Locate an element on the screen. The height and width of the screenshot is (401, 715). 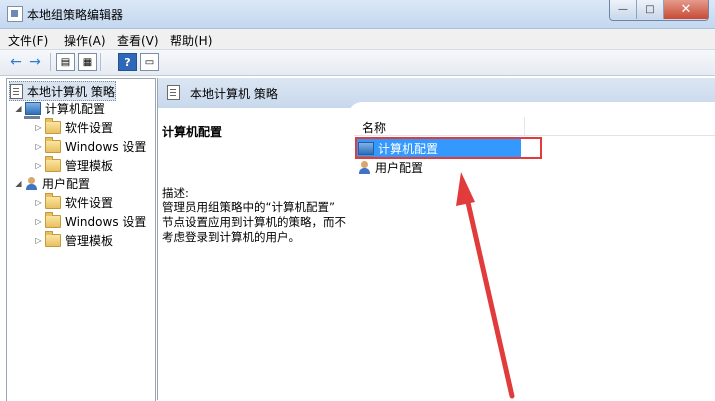
arrow-head is located at coordinates (465, 189).